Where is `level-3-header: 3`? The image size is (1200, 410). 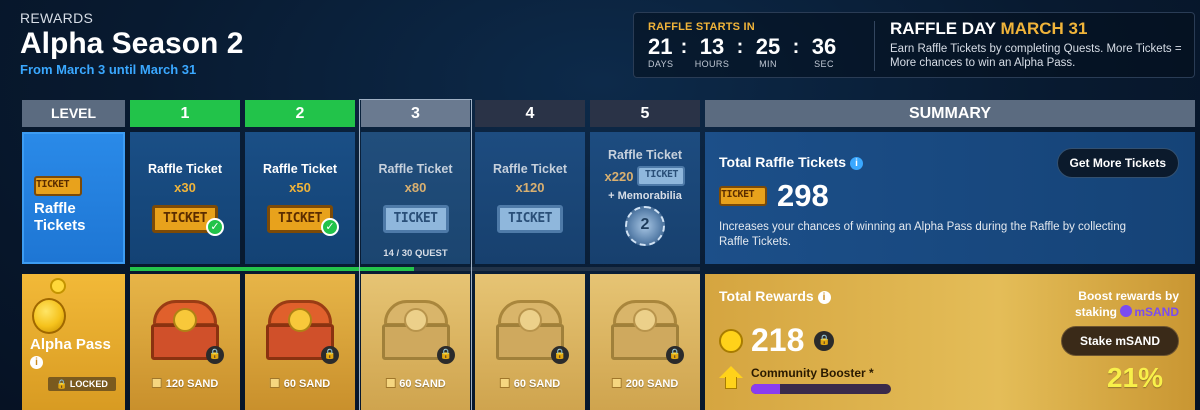 level-3-header: 3 is located at coordinates (415, 113).